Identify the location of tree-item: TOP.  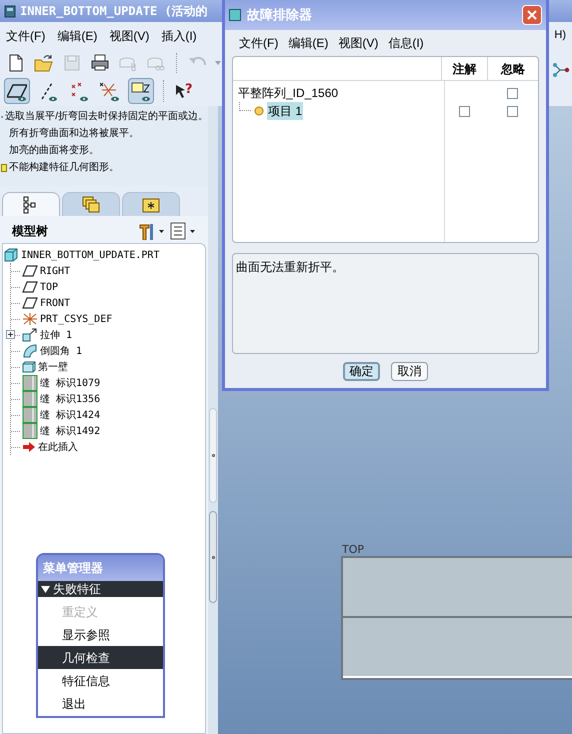
(49, 287).